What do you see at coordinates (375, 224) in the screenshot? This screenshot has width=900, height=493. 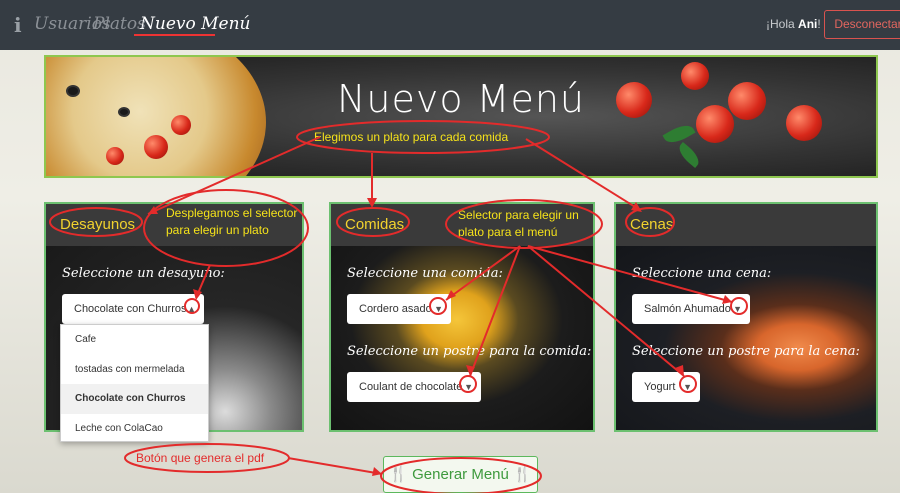 I see `card-title: Comidas` at bounding box center [375, 224].